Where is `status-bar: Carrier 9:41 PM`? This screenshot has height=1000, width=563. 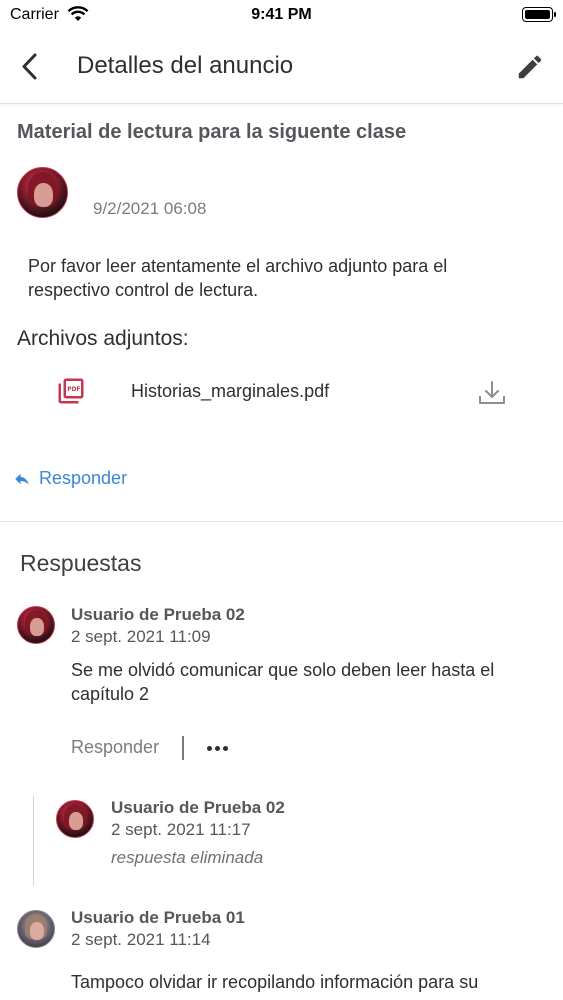 status-bar: Carrier 9:41 PM is located at coordinates (281, 15).